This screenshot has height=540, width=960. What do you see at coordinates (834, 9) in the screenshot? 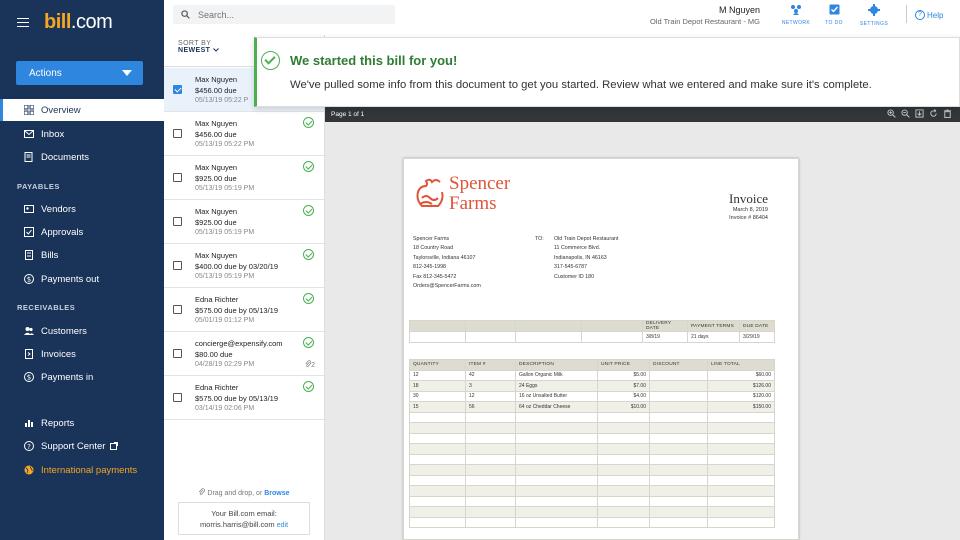
I see `todo-check-icon` at bounding box center [834, 9].